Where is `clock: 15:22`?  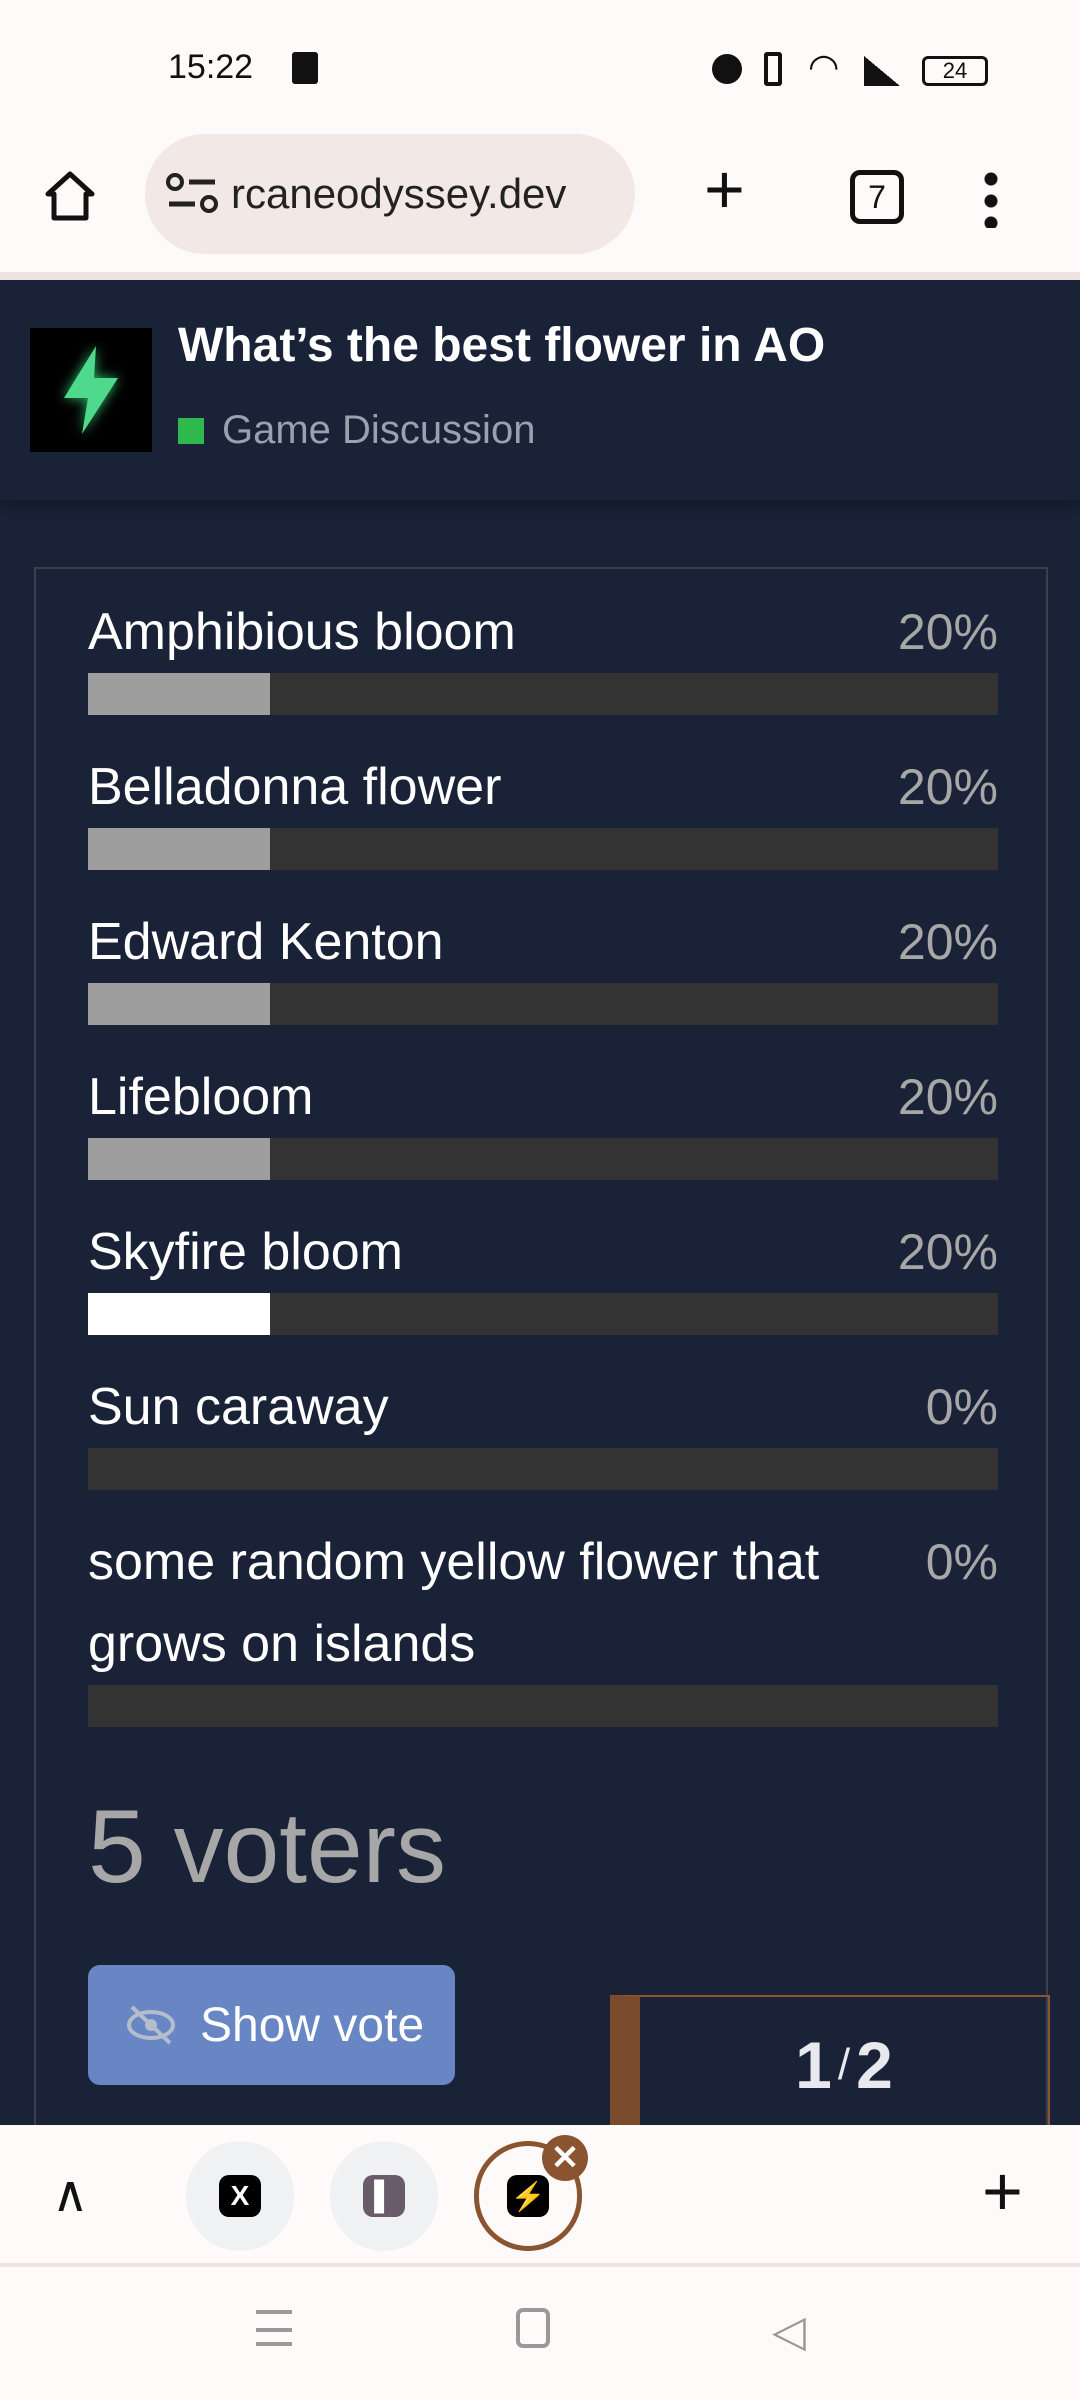
clock: 15:22 is located at coordinates (211, 67).